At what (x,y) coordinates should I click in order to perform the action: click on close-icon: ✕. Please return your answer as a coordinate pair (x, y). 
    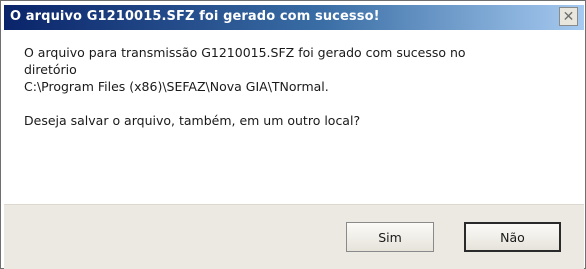
    Looking at the image, I should click on (568, 16).